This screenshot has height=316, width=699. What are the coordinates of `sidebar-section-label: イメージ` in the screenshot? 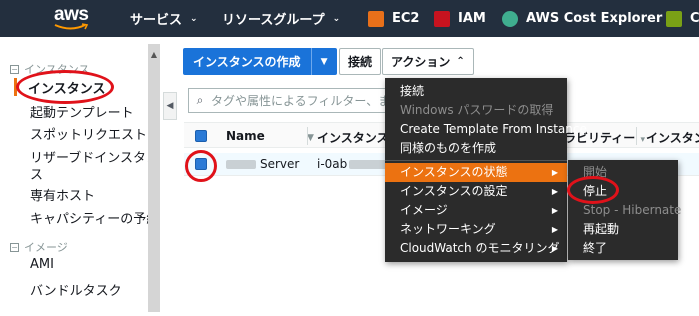 It's located at (46, 247).